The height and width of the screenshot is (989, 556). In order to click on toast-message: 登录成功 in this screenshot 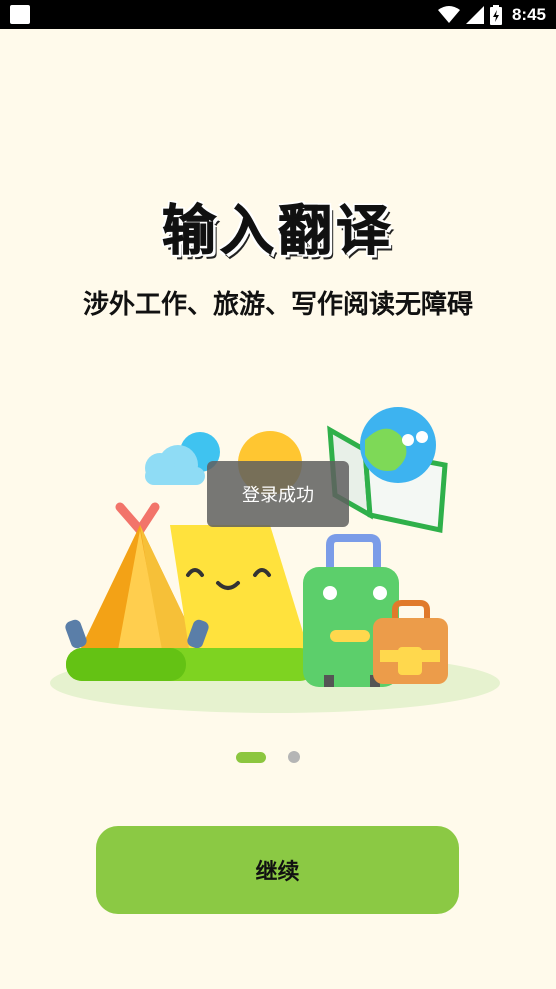, I will do `click(278, 494)`.